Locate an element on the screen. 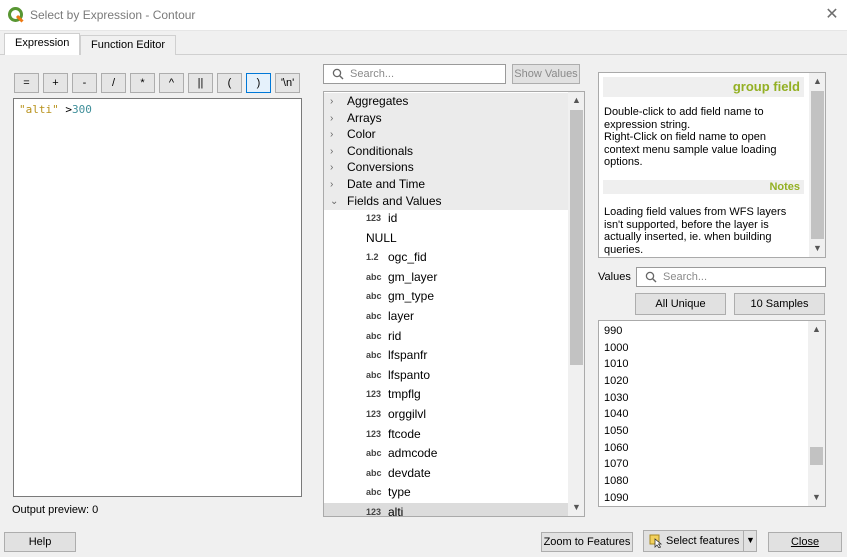 The width and height of the screenshot is (847, 557). operator-power-button: ^ is located at coordinates (171, 83).